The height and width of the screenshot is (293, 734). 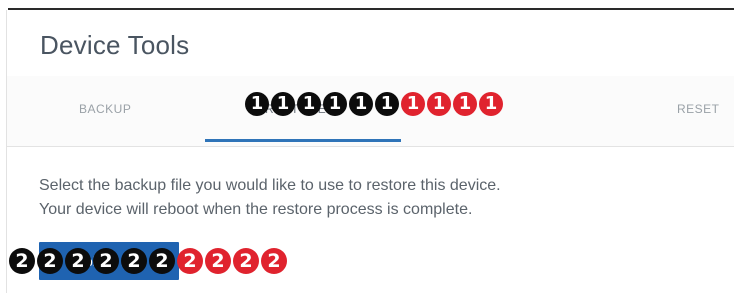 What do you see at coordinates (115, 45) in the screenshot?
I see `page-title: Device Tools` at bounding box center [115, 45].